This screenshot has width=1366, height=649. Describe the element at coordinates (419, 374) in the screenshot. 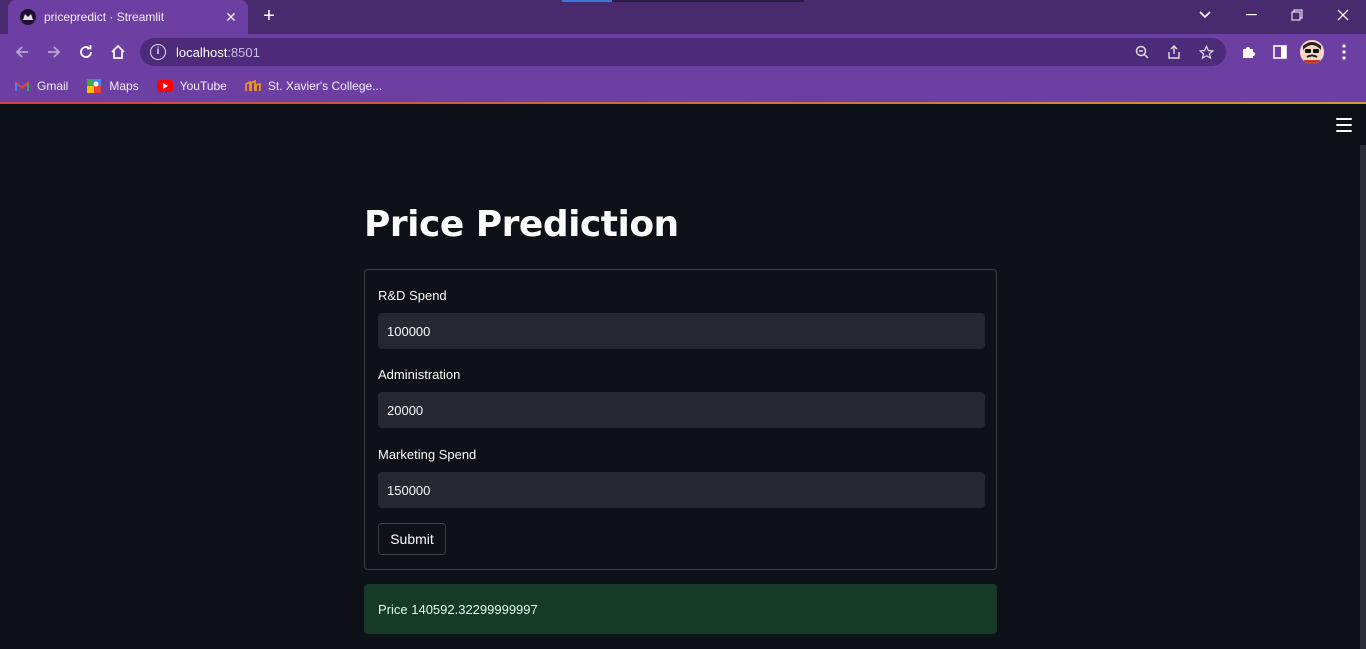

I see `administration-label: Administration` at that location.